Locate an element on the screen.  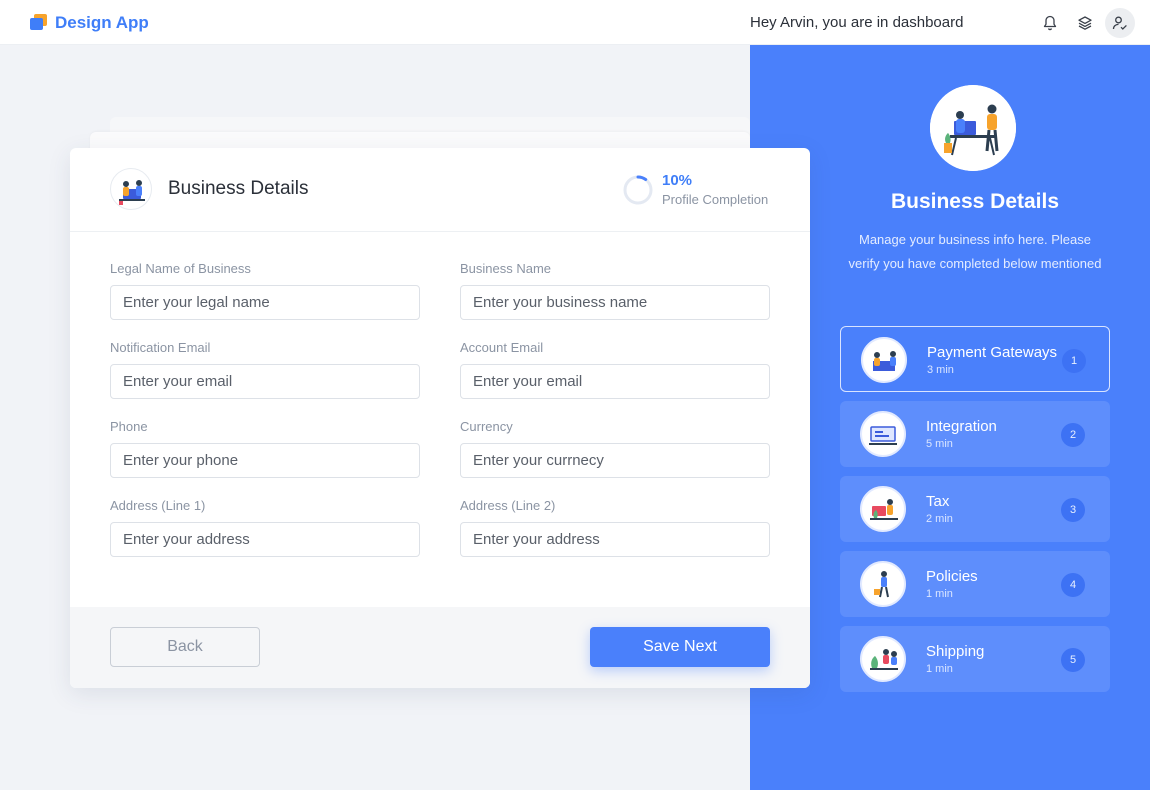
step-name: Policies is located at coordinates (952, 576).